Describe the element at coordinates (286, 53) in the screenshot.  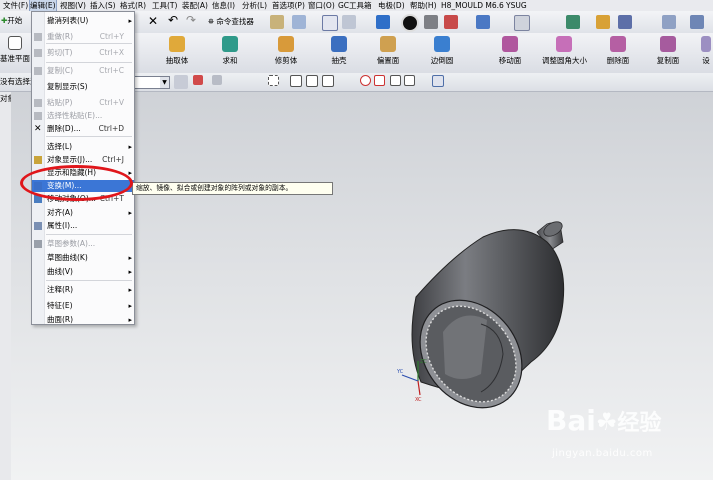
I see `trim-body-button: 修剪体` at that location.